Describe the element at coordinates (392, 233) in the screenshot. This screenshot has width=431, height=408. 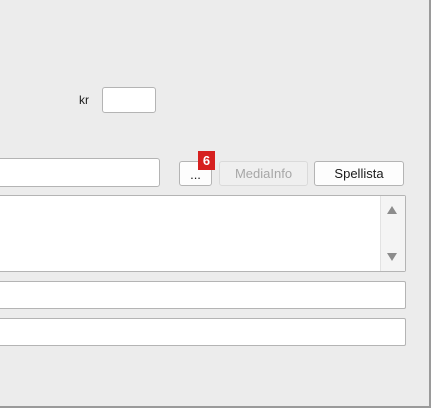
I see `textarea-scrollbar` at that location.